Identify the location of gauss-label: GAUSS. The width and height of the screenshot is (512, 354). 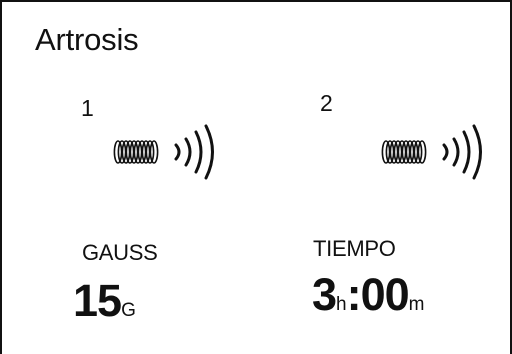
(120, 252).